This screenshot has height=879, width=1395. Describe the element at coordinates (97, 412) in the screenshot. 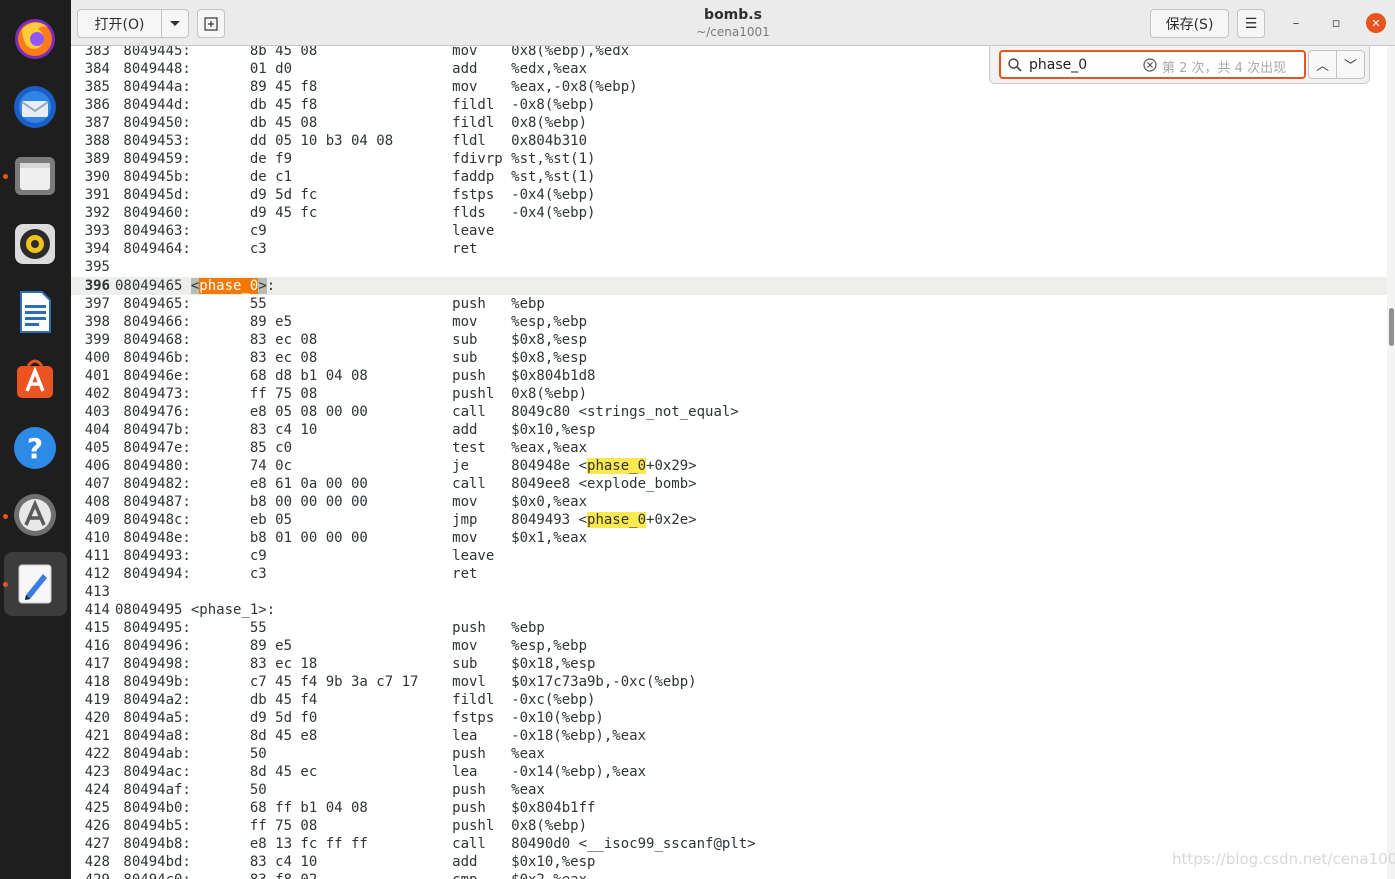

I see `line-number: 403` at that location.